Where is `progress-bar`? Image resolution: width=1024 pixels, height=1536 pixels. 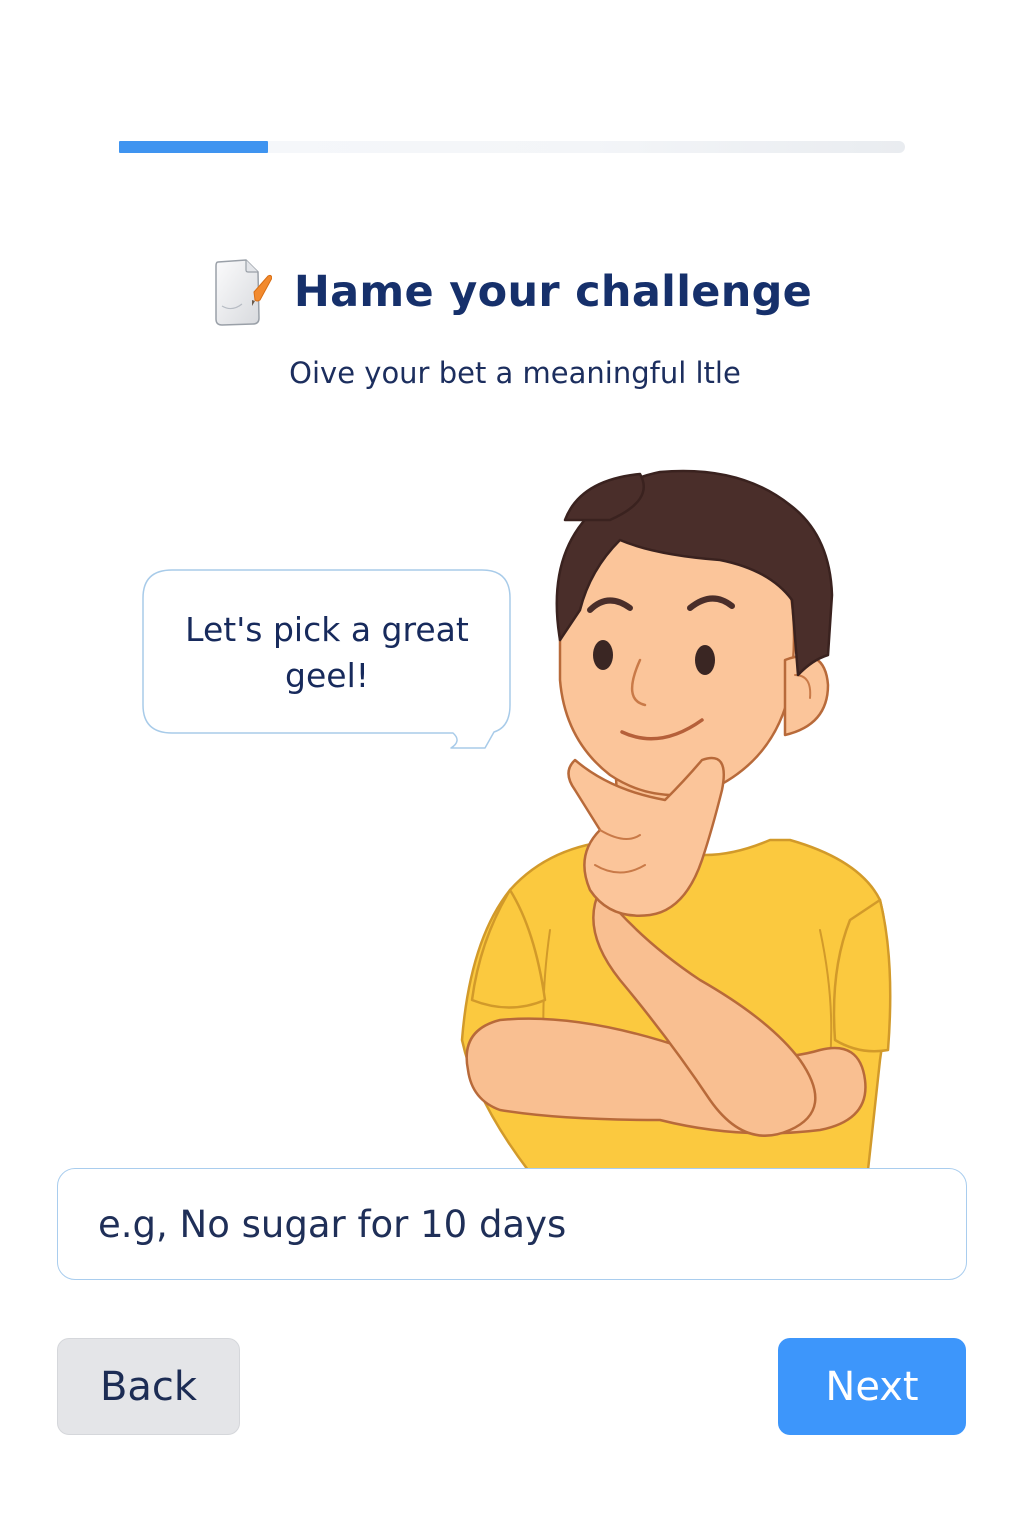 progress-bar is located at coordinates (512, 147).